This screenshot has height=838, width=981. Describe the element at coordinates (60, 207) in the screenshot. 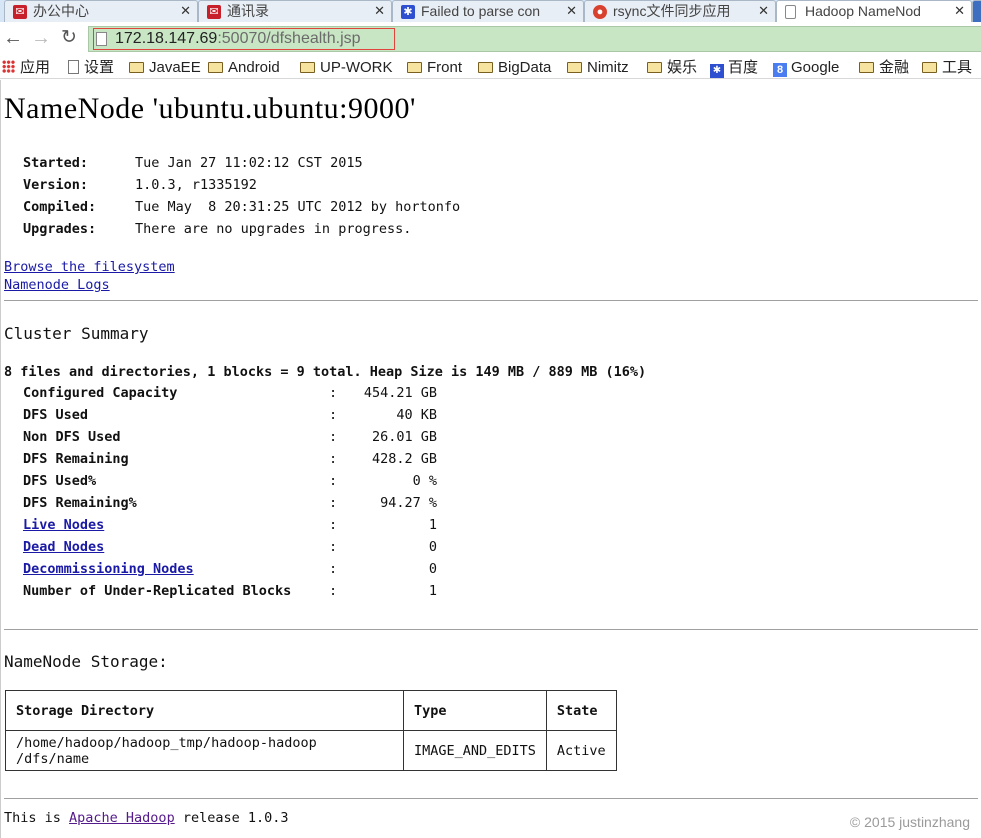

I see `info-label: Compiled:` at that location.